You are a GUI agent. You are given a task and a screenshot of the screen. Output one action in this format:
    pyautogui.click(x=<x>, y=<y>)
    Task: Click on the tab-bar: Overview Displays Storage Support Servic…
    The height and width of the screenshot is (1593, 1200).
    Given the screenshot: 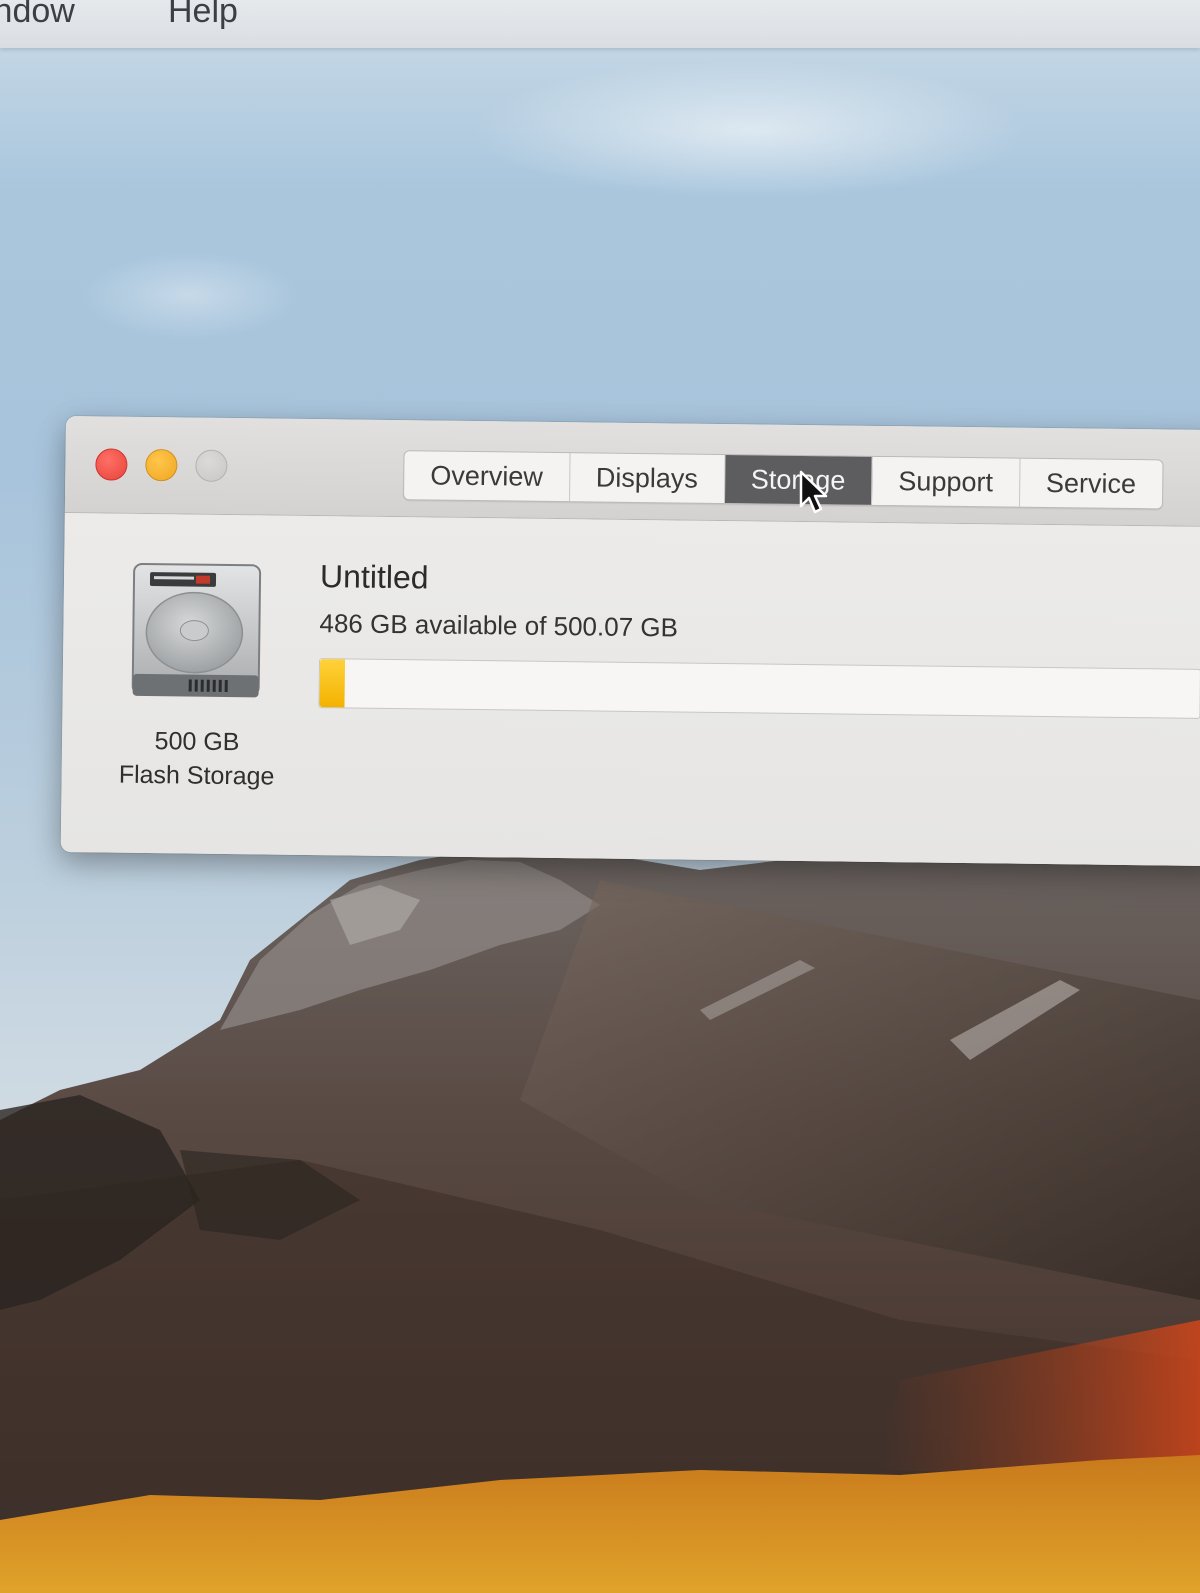 What is the action you would take?
    pyautogui.click(x=783, y=480)
    